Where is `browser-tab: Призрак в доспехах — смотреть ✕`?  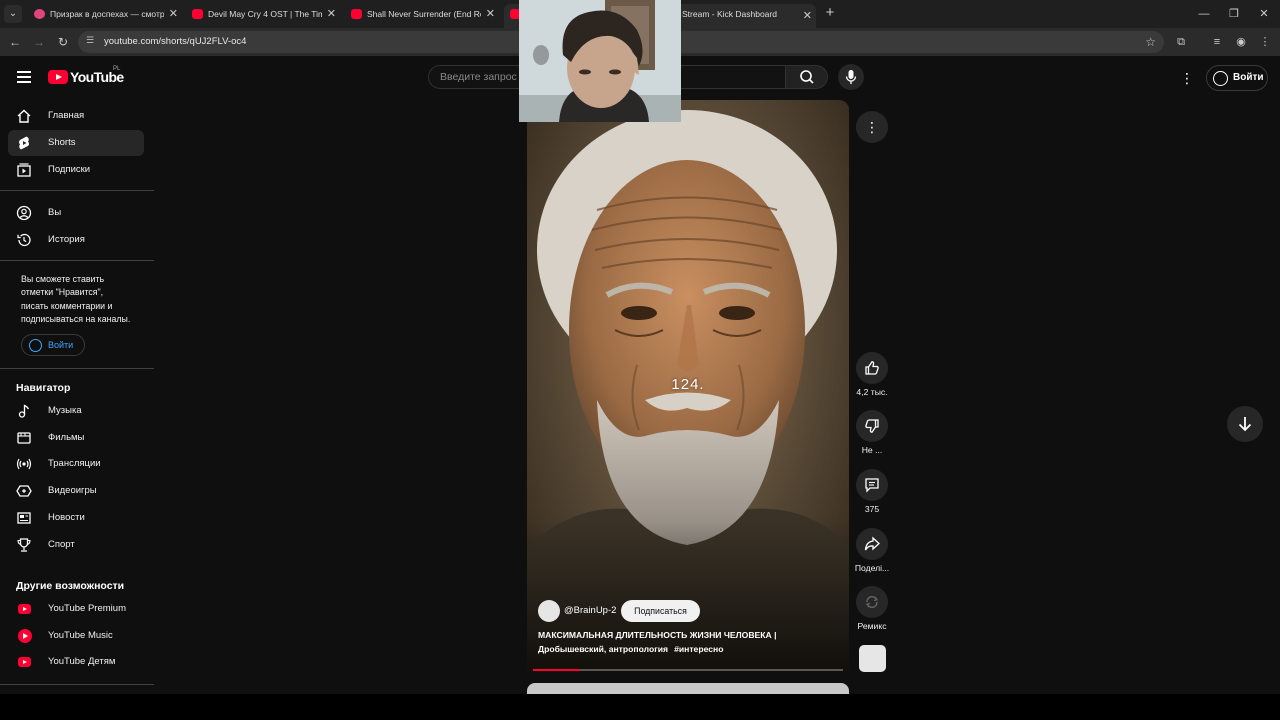
browser-tab: Призрак в доспехах — смотреть ✕ is located at coordinates (105, 14).